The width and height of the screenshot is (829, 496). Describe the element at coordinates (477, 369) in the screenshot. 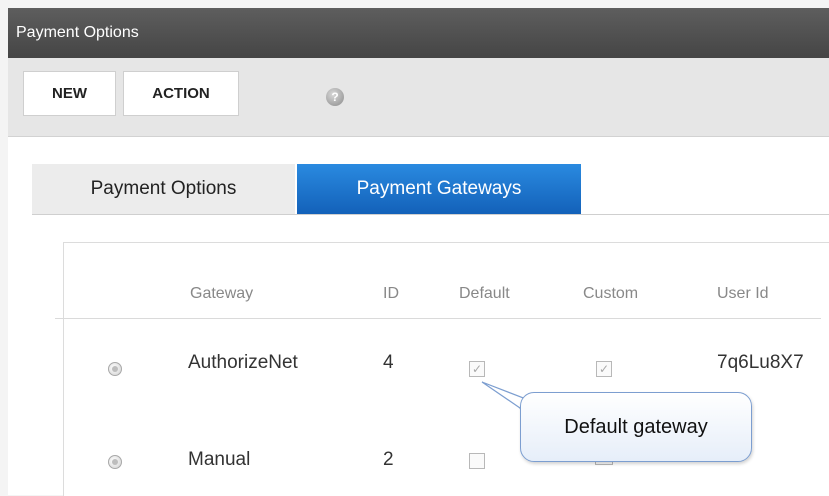

I see `default-checkbox: ✓` at that location.